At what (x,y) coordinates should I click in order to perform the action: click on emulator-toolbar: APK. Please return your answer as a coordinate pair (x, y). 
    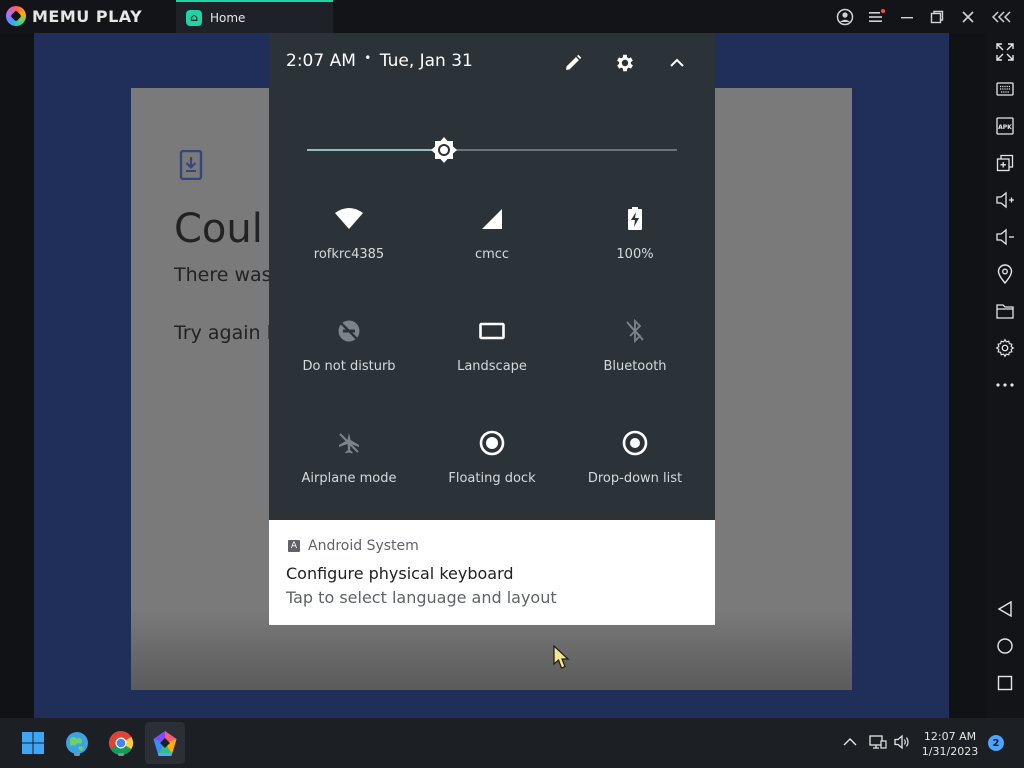
    Looking at the image, I should click on (1004, 375).